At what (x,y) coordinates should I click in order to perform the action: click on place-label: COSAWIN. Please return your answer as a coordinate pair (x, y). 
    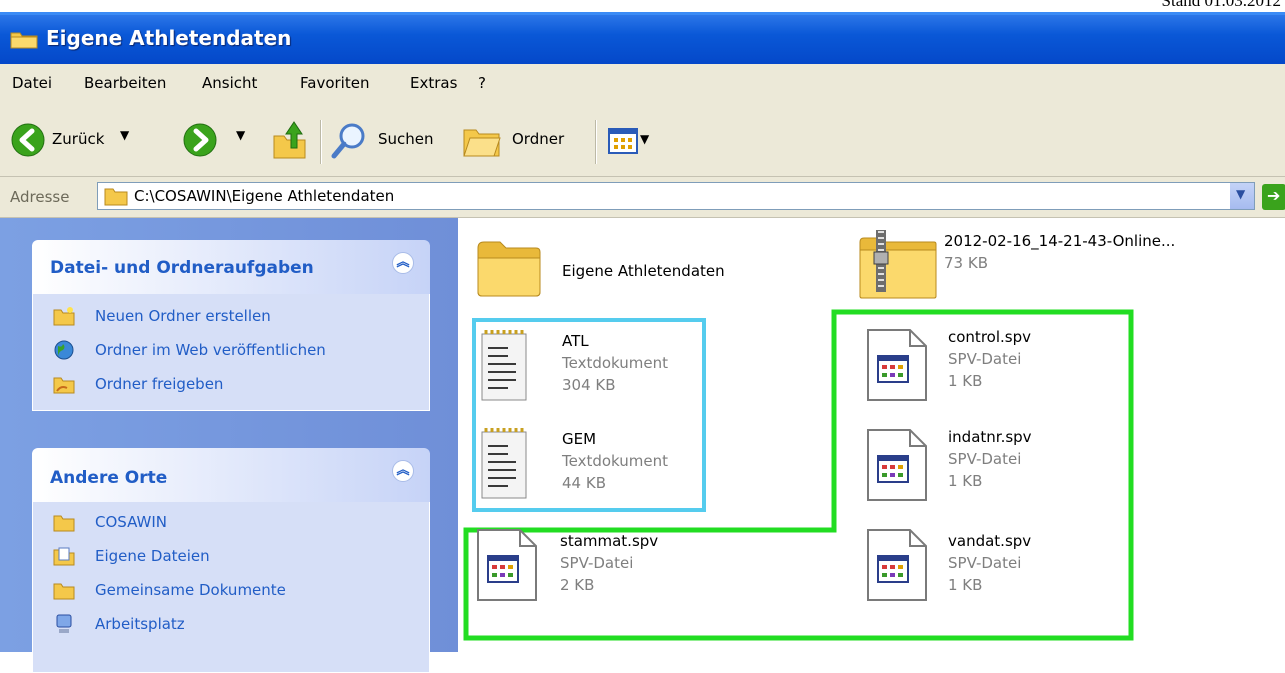
    Looking at the image, I should click on (131, 522).